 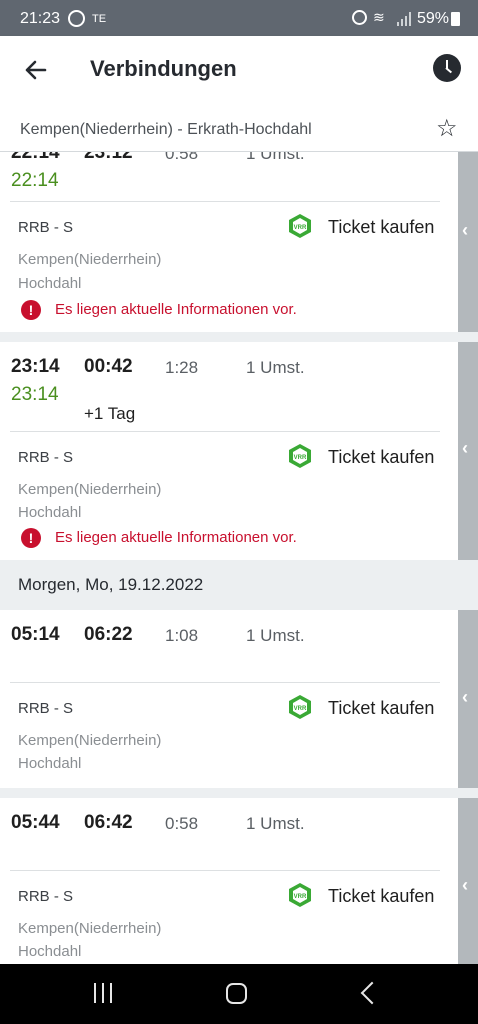 What do you see at coordinates (110, 413) in the screenshot?
I see `next-day-label: +1 Tag` at bounding box center [110, 413].